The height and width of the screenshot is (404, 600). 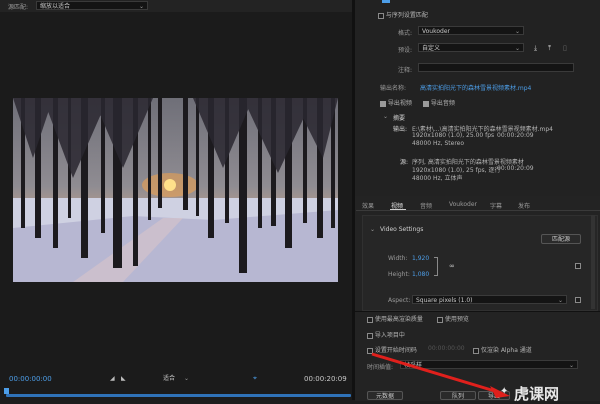 What do you see at coordinates (442, 103) in the screenshot?
I see `export-audio-label: 导出音频` at bounding box center [442, 103].